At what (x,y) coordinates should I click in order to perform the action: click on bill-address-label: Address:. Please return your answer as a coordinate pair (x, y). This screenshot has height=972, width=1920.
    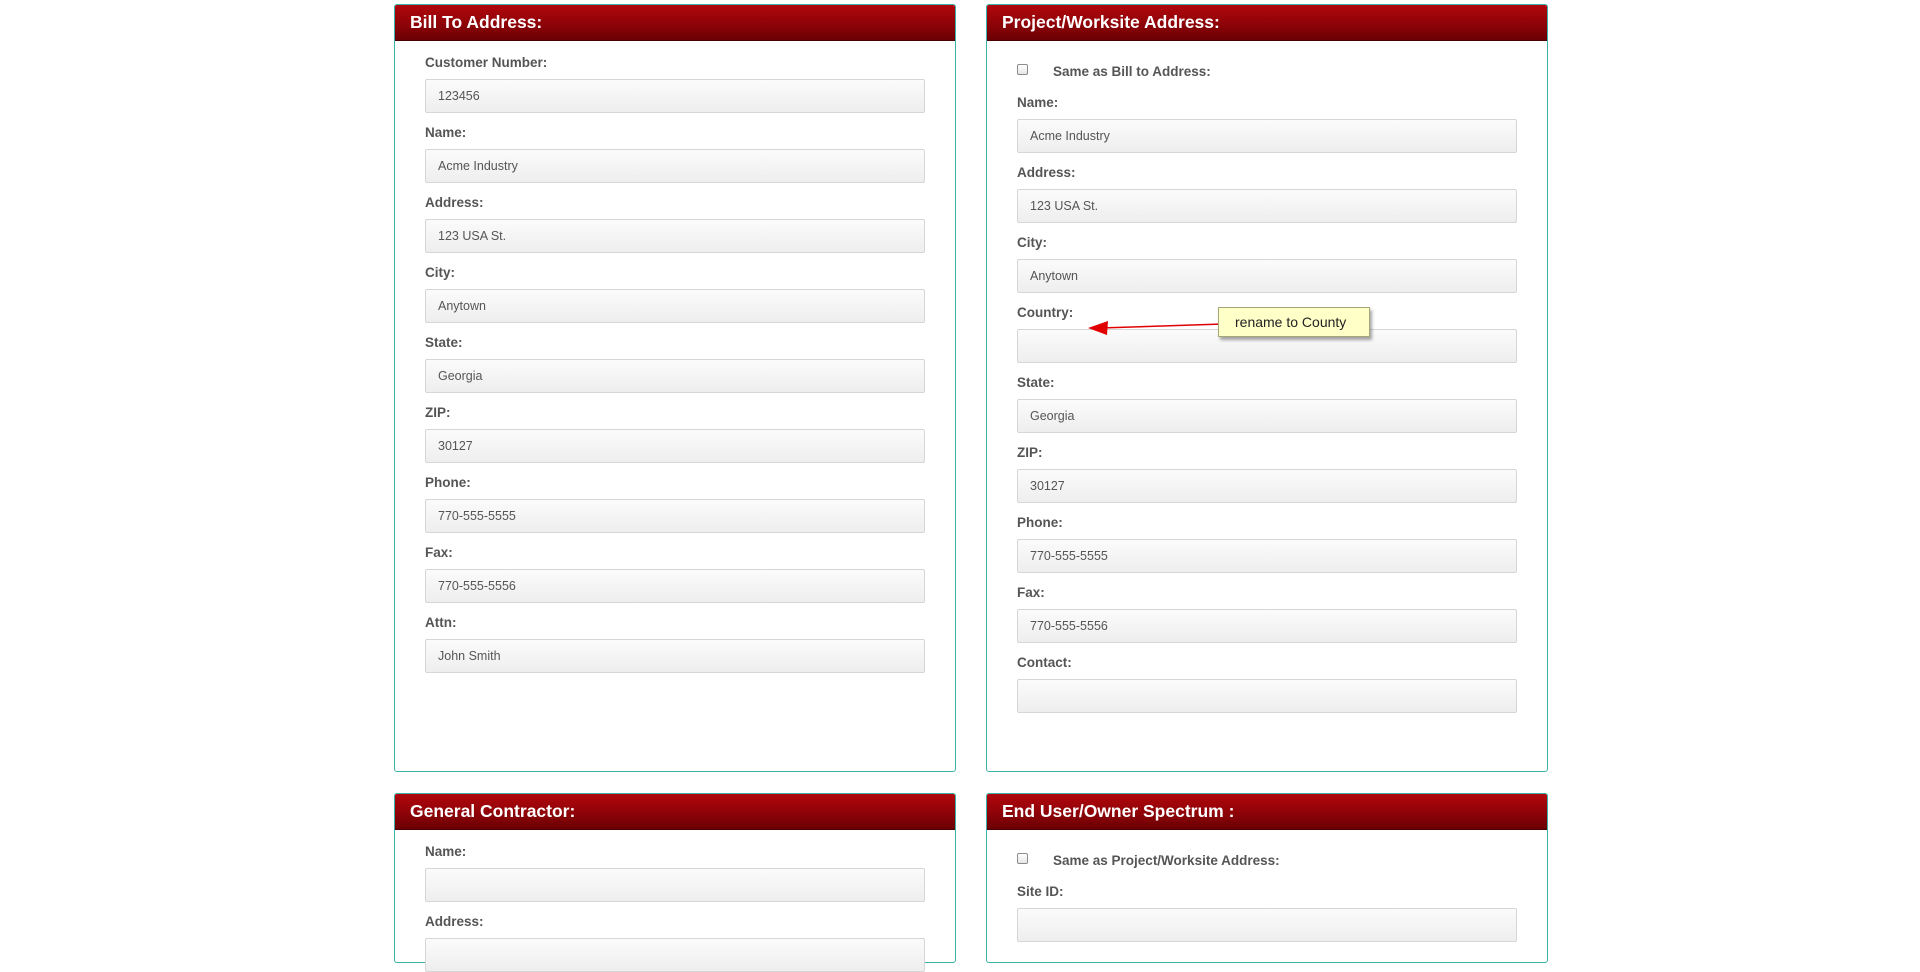
    Looking at the image, I should click on (454, 202).